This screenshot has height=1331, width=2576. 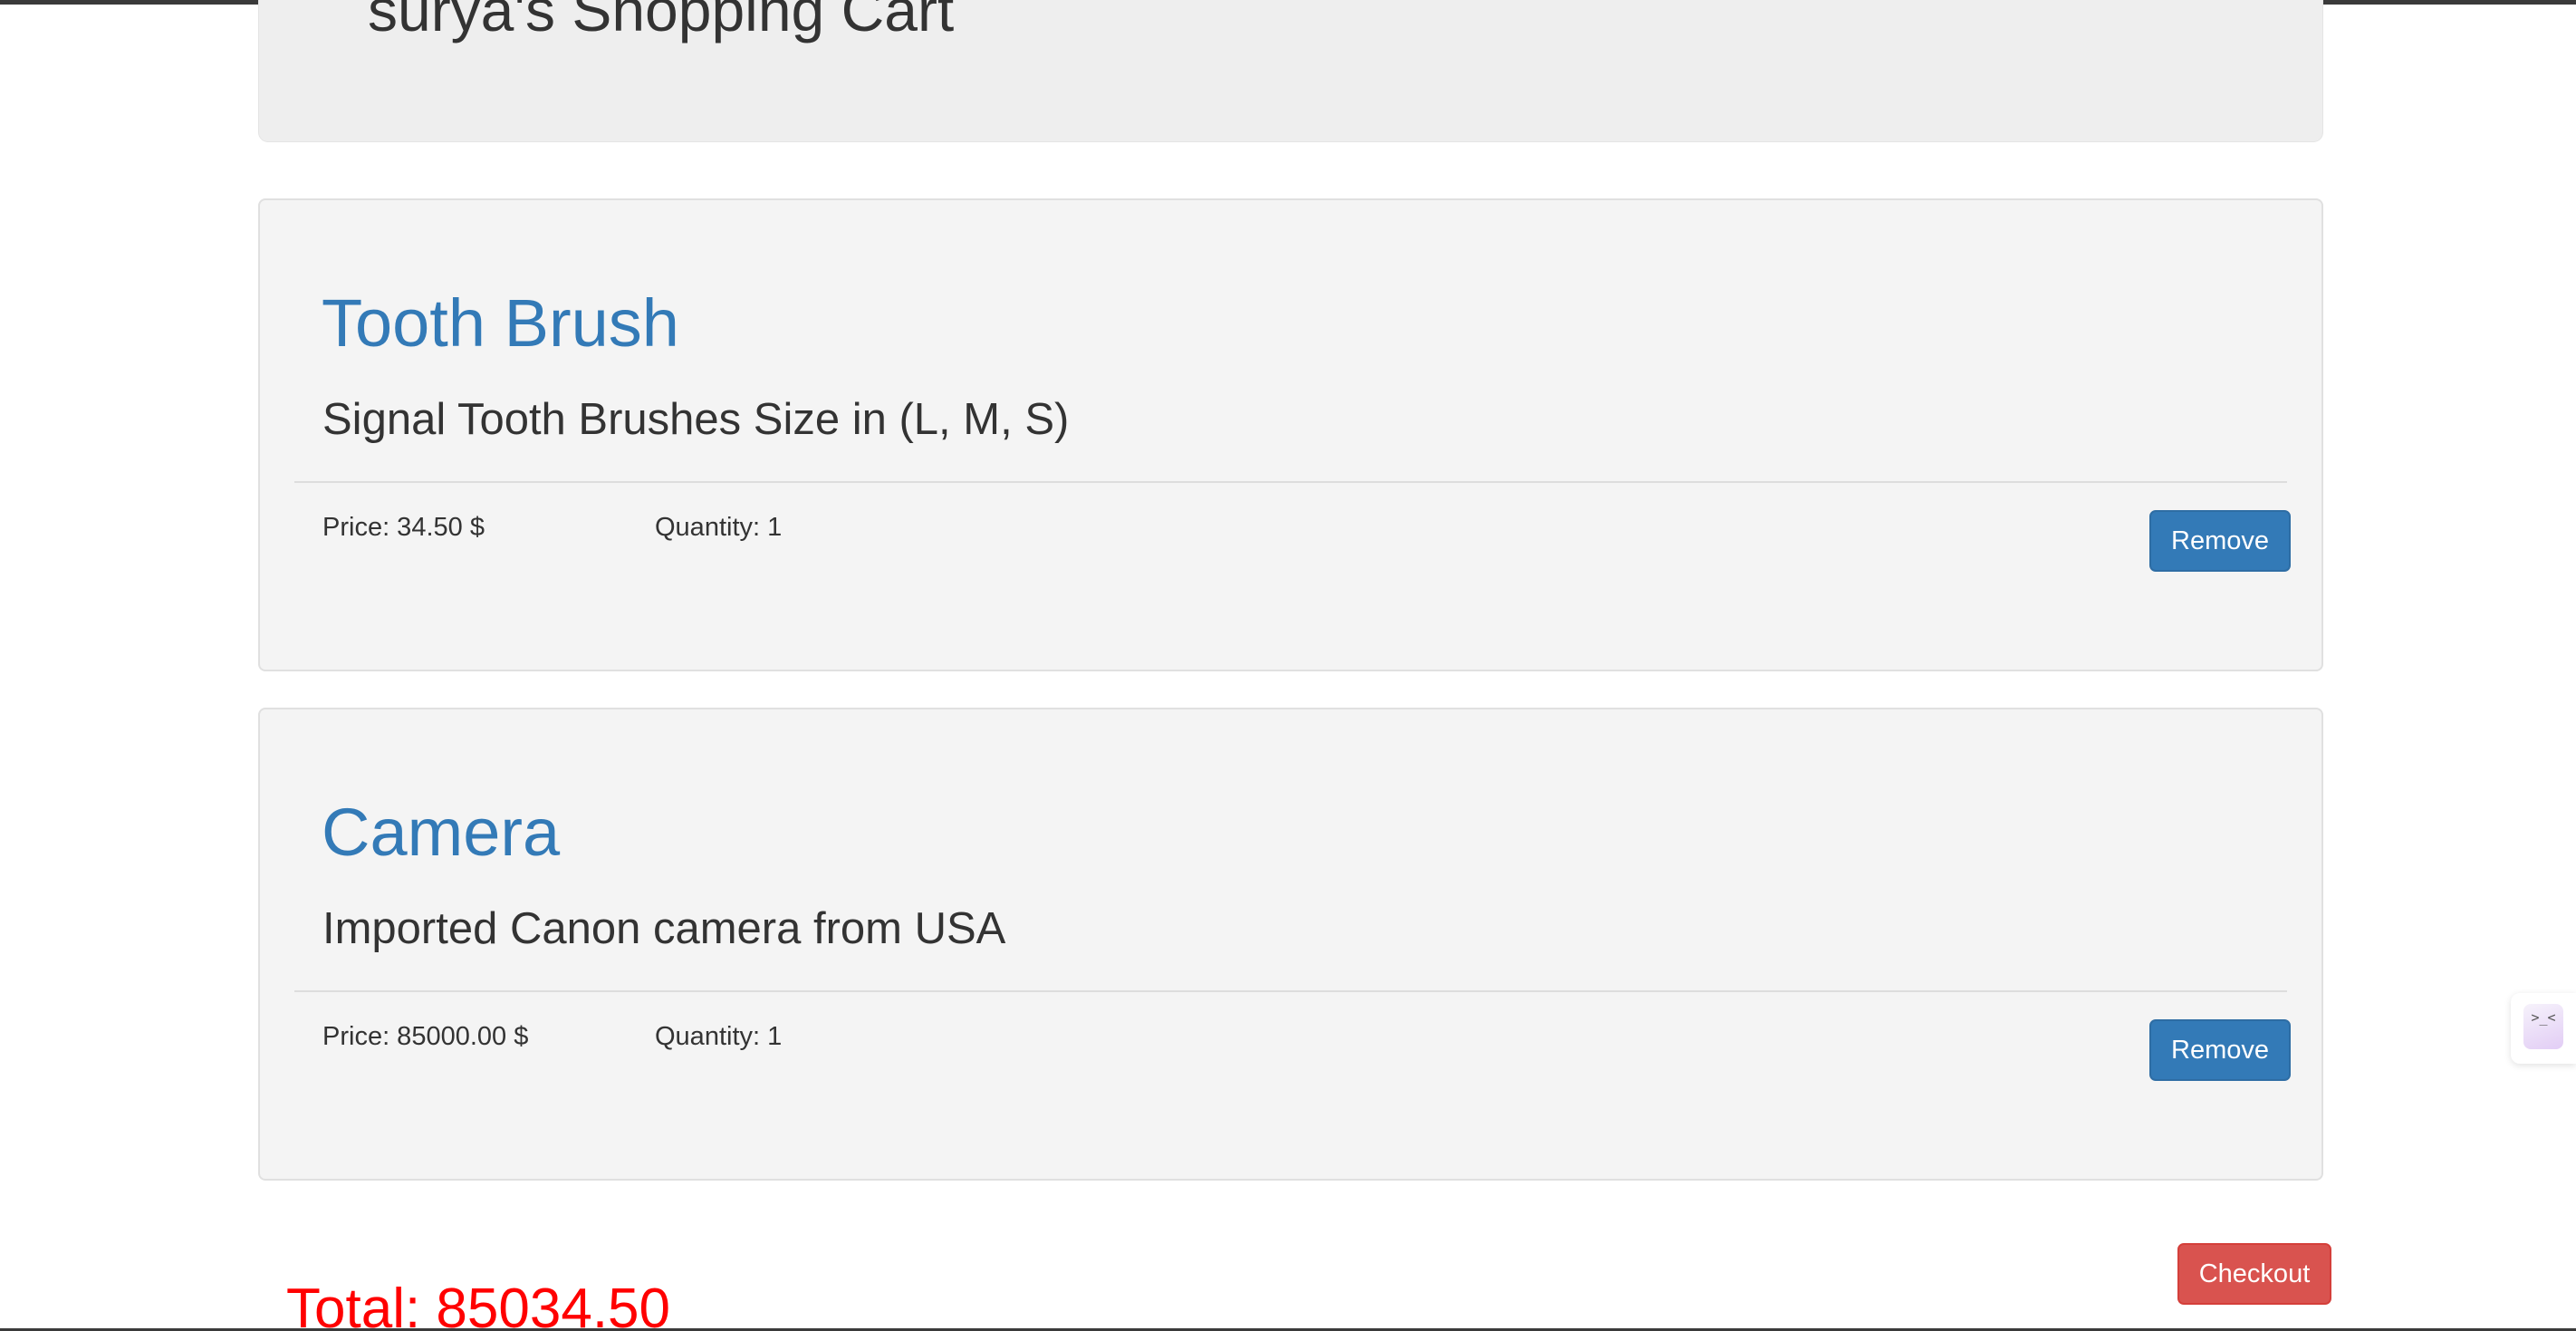 What do you see at coordinates (664, 928) in the screenshot?
I see `item-description: Imported Canon camera from USA` at bounding box center [664, 928].